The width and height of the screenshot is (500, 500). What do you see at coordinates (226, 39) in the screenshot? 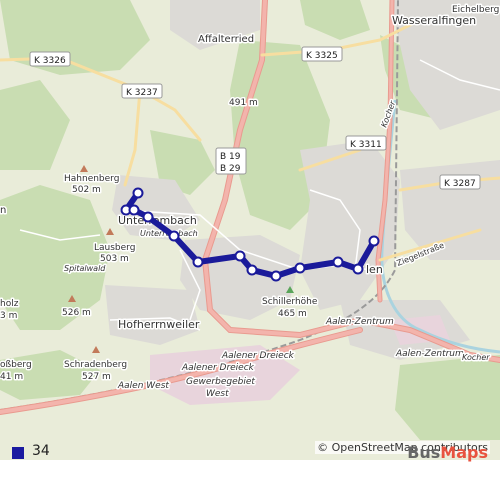
I see `label-affalterried: Affalterried` at bounding box center [226, 39].